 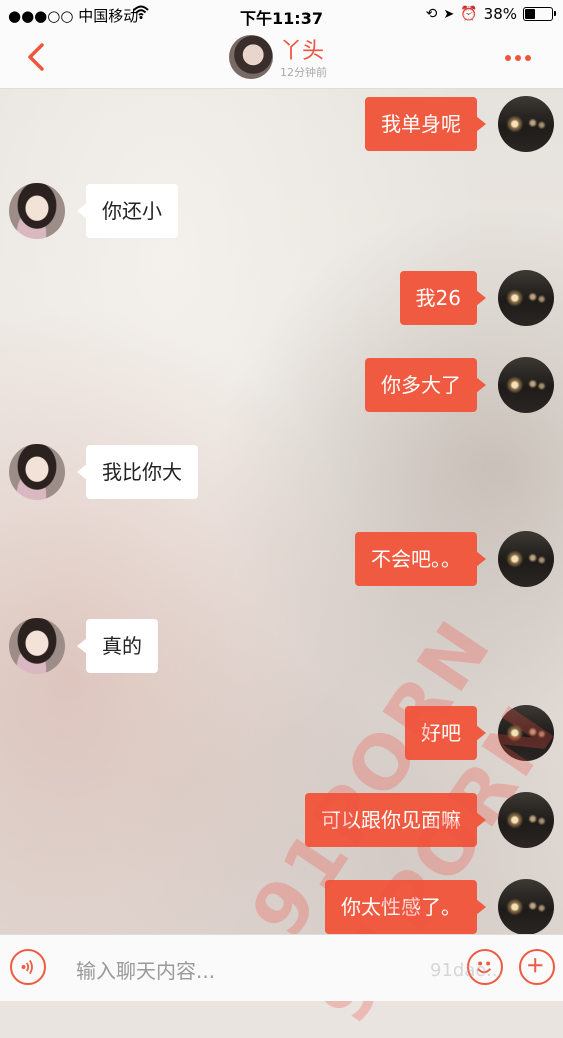 What do you see at coordinates (137, 472) in the screenshot?
I see `message-bubble-received: 我比你大` at bounding box center [137, 472].